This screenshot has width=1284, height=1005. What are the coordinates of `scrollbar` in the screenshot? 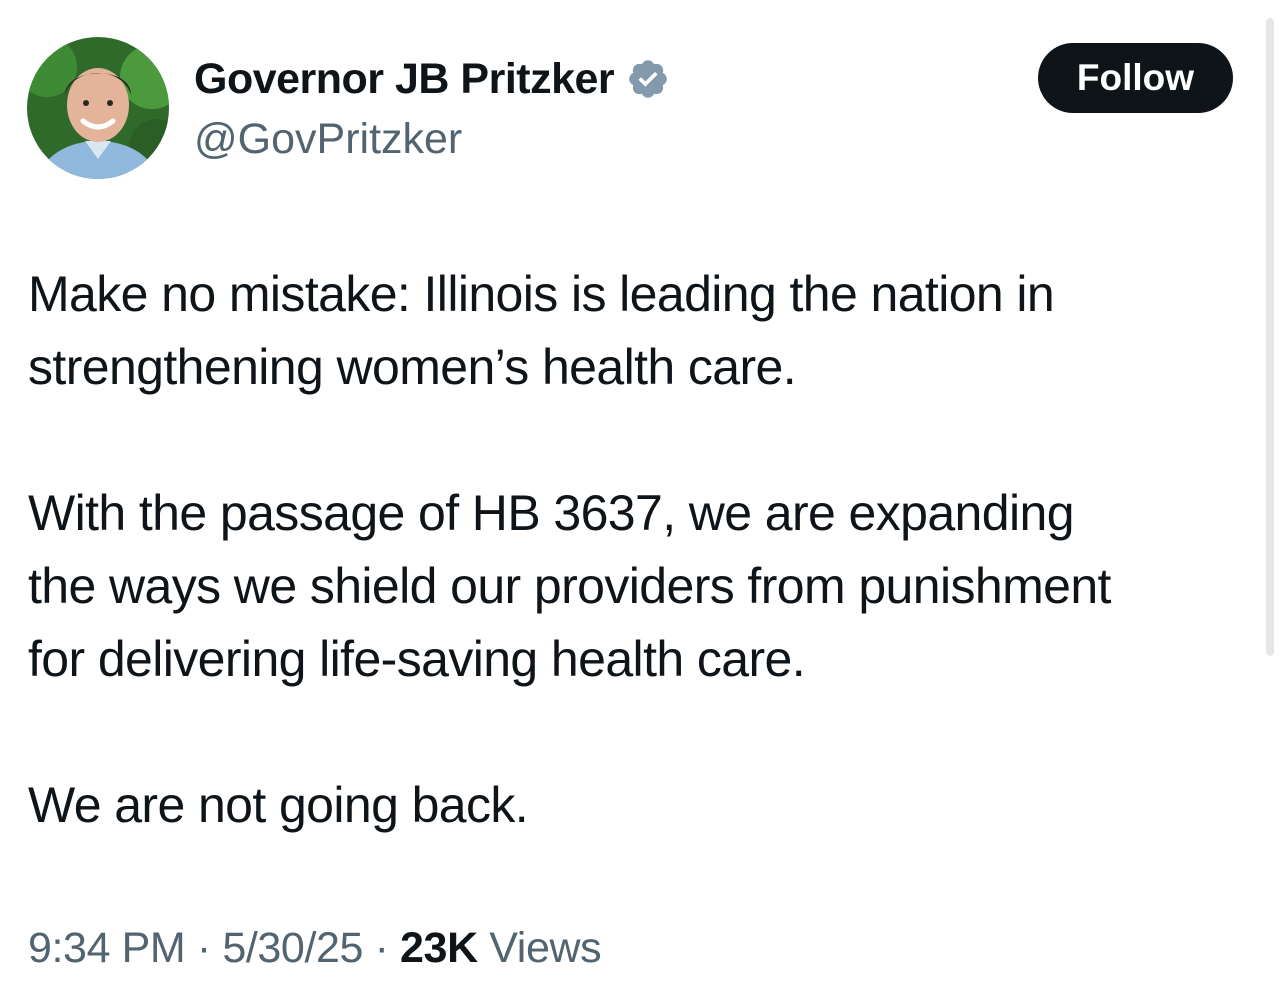 It's located at (1270, 337).